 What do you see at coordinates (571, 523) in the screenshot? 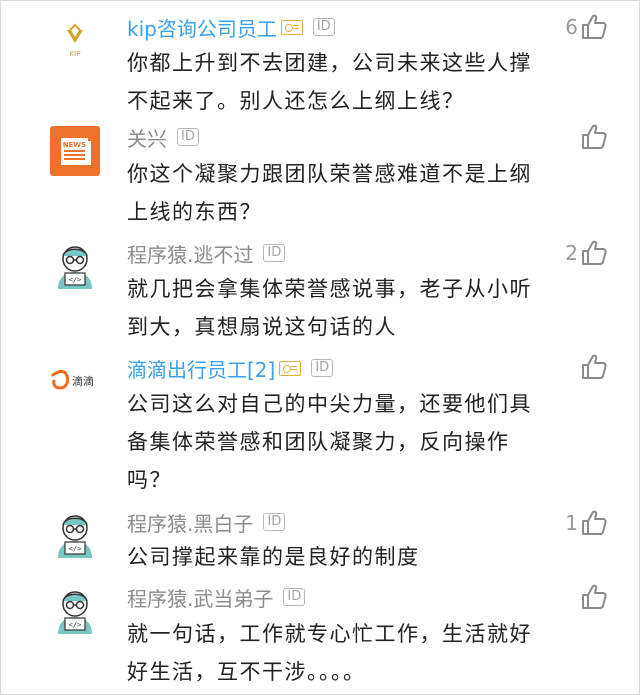
I see `like-count: 1` at bounding box center [571, 523].